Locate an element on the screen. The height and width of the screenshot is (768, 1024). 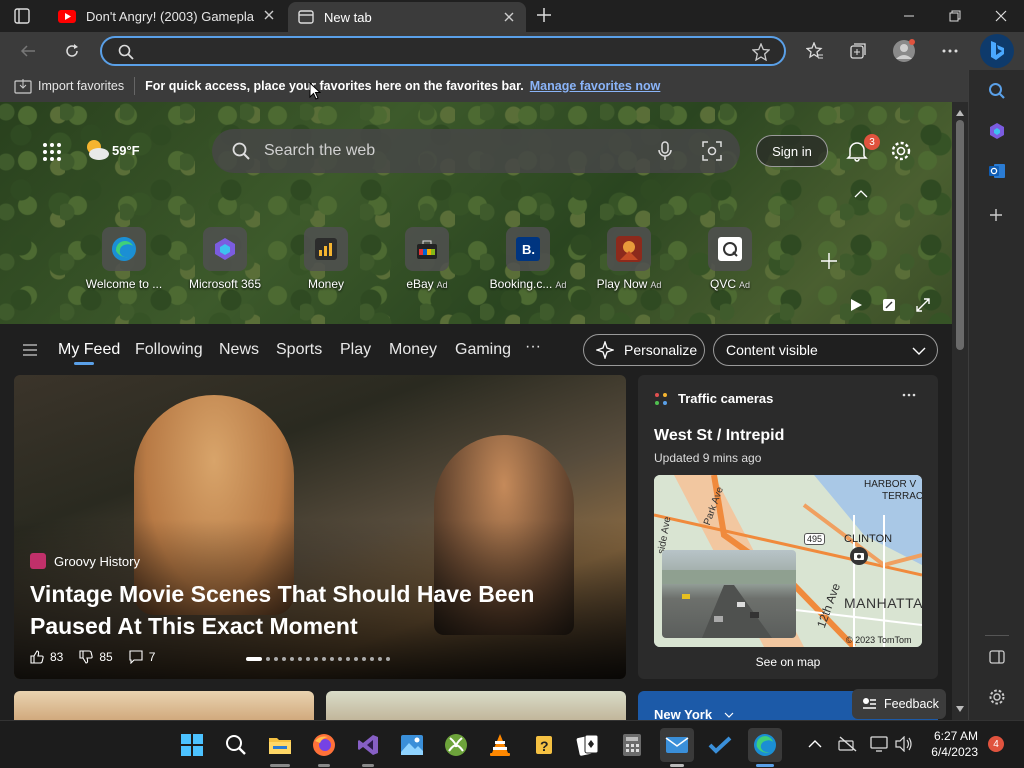
address-input is located at coordinates (442, 51).